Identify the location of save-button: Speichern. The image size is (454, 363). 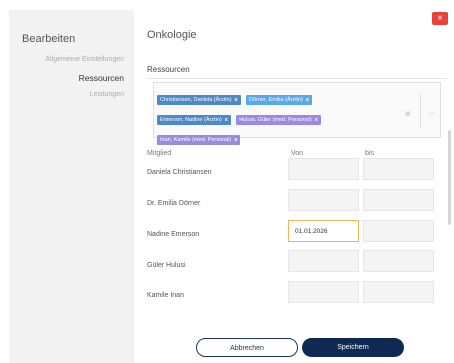
(353, 347).